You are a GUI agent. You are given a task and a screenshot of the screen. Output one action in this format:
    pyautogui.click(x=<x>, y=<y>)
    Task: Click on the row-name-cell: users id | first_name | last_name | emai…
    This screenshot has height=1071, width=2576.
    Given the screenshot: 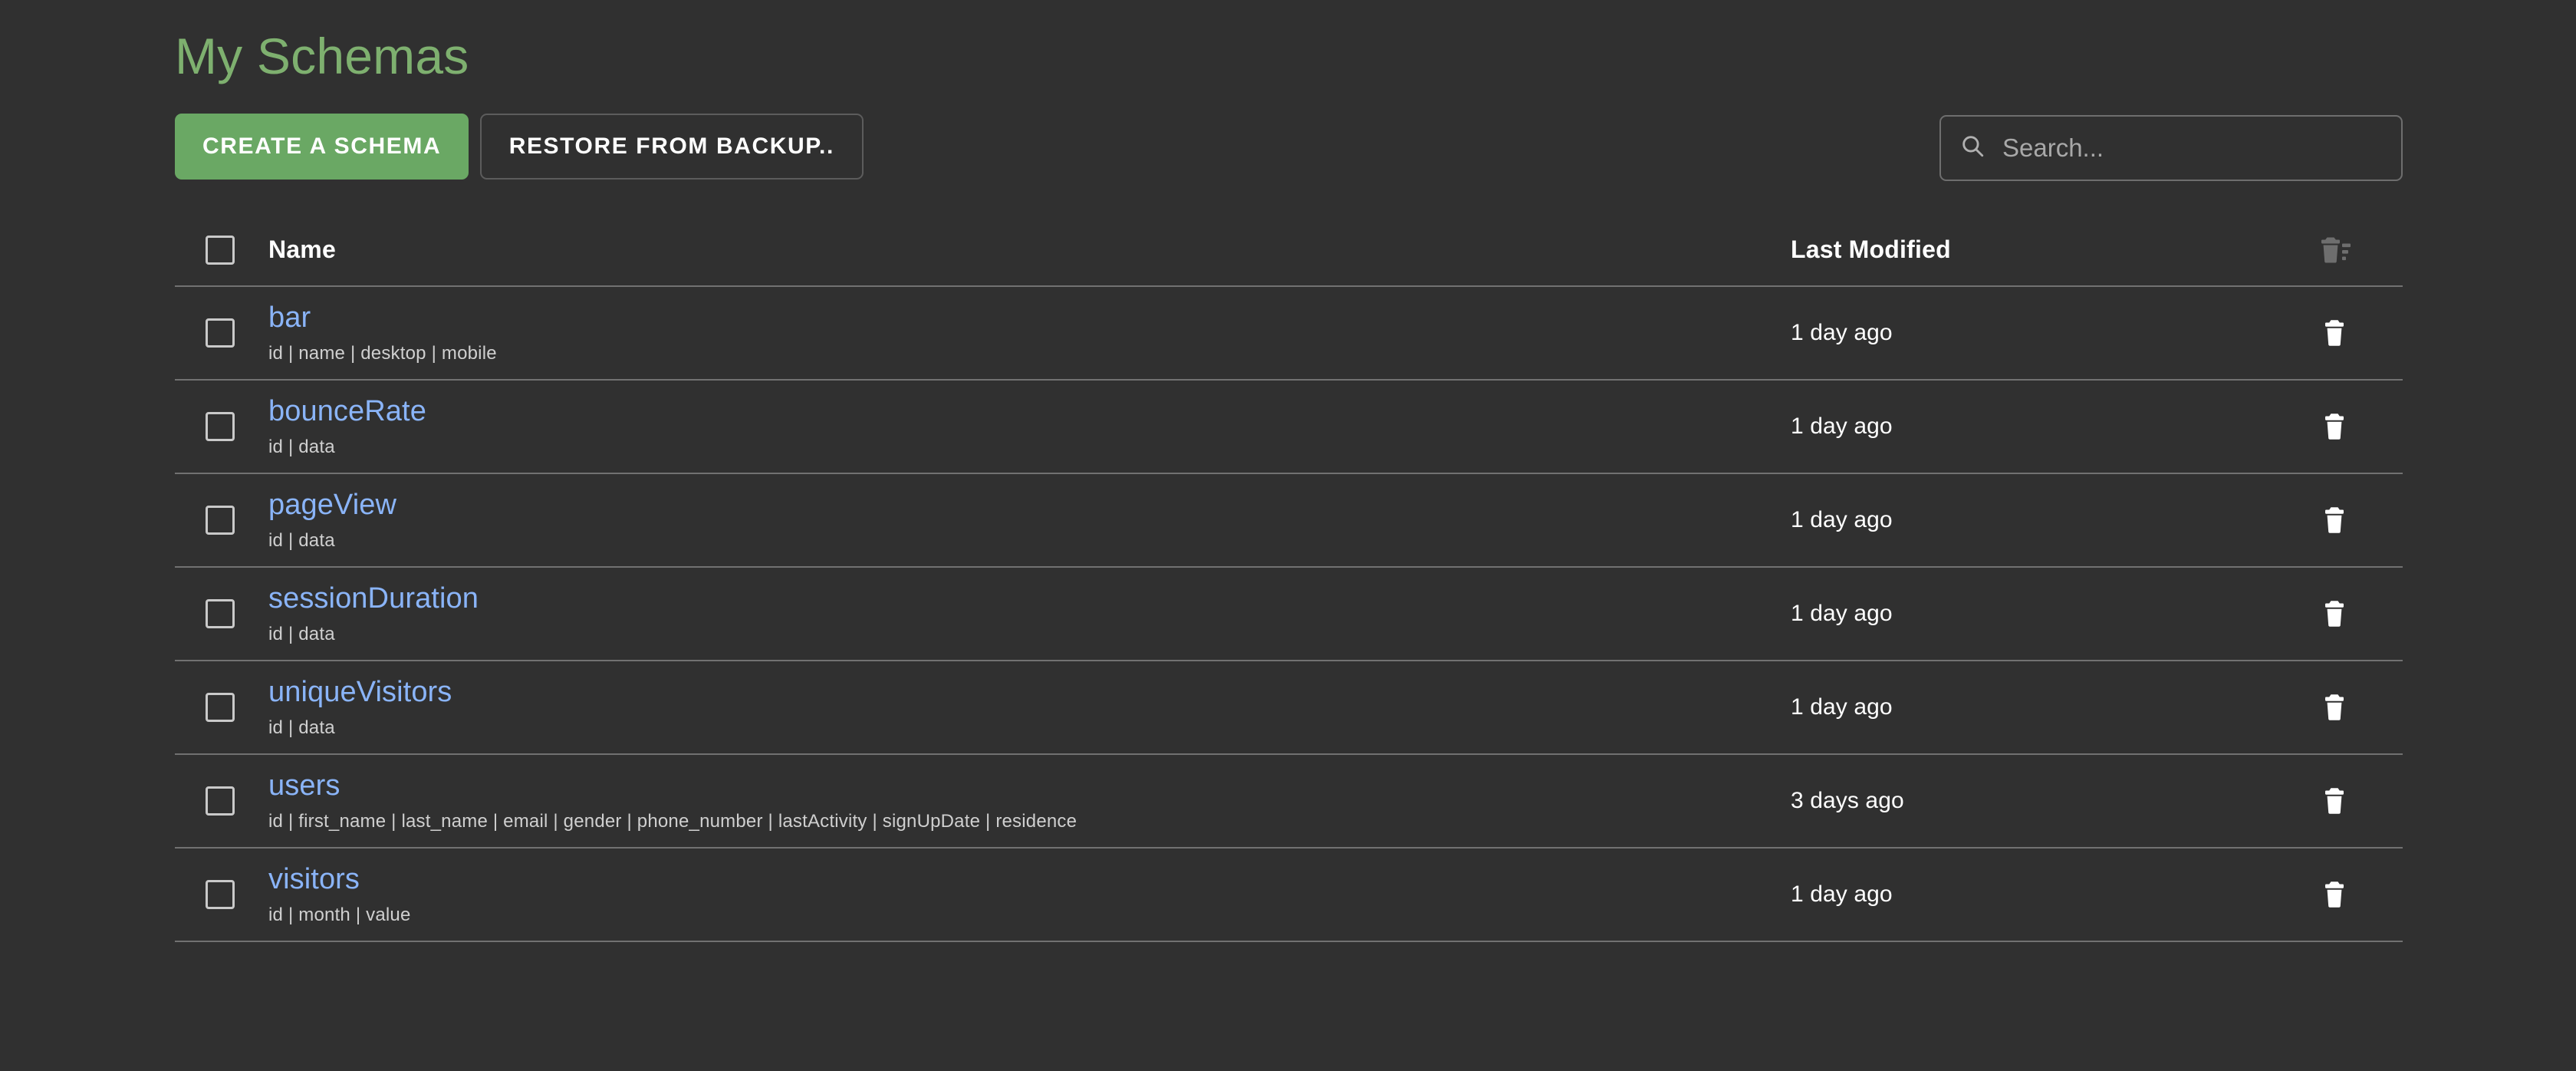 What is the action you would take?
    pyautogui.click(x=1028, y=800)
    